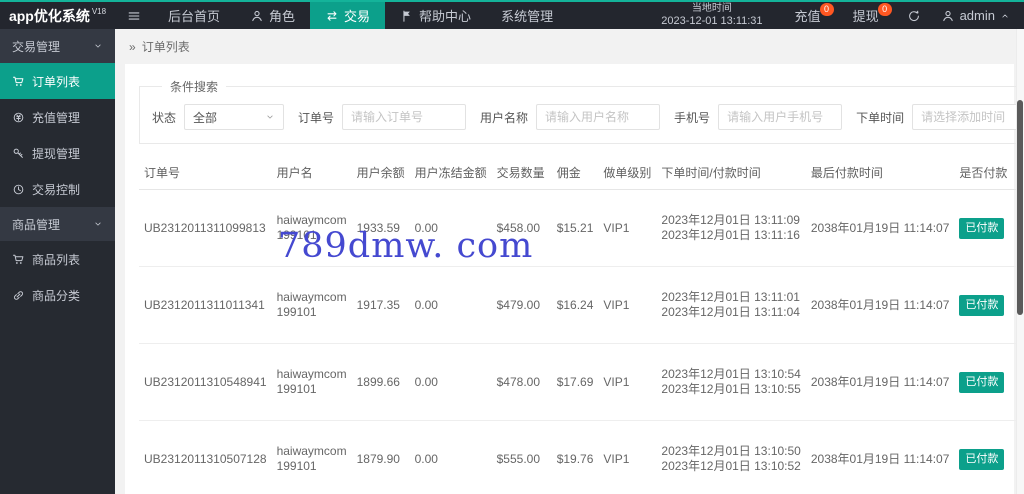 This screenshot has height=494, width=1024. Describe the element at coordinates (914, 15) in the screenshot. I see `refresh-icon` at that location.